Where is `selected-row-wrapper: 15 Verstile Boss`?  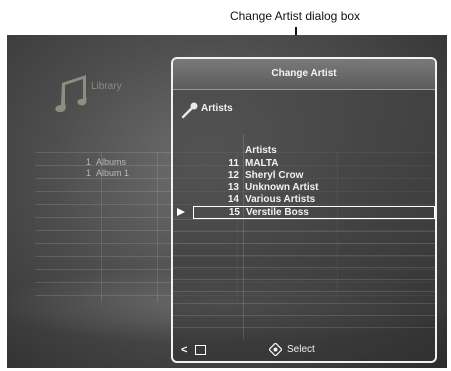
selected-row-wrapper: 15 Verstile Boss is located at coordinates (304, 212).